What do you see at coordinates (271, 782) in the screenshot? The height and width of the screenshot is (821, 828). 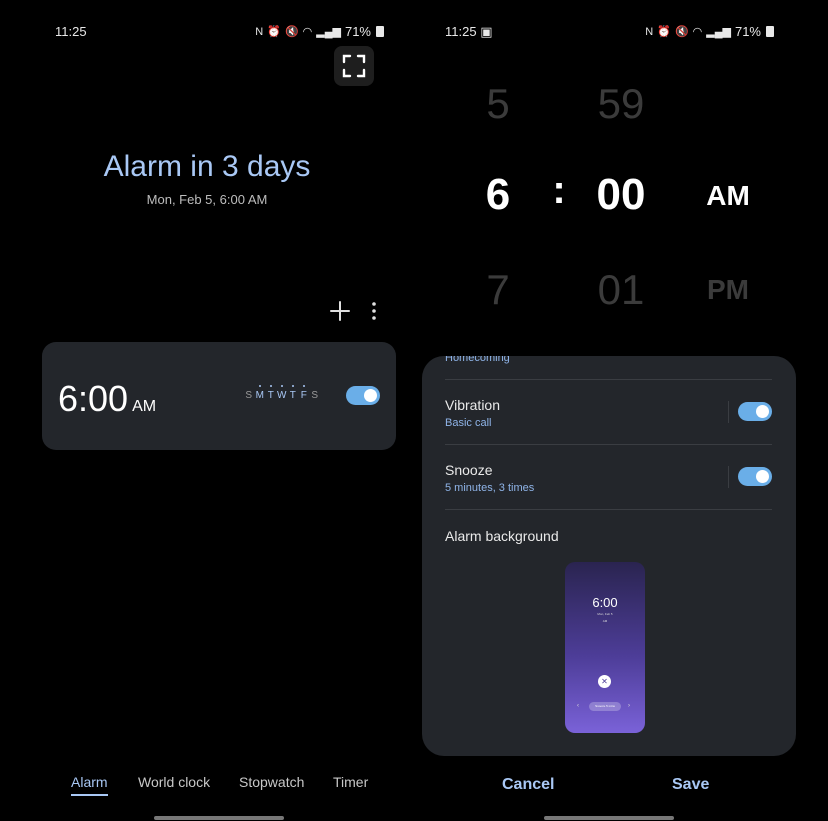 I see `tab-stopwatch: Stopwatch` at bounding box center [271, 782].